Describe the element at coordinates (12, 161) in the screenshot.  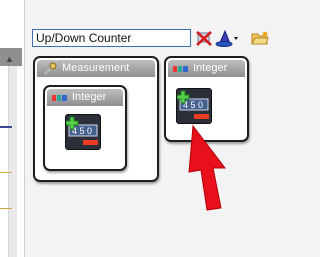
I see `panel-scrollbar` at that location.